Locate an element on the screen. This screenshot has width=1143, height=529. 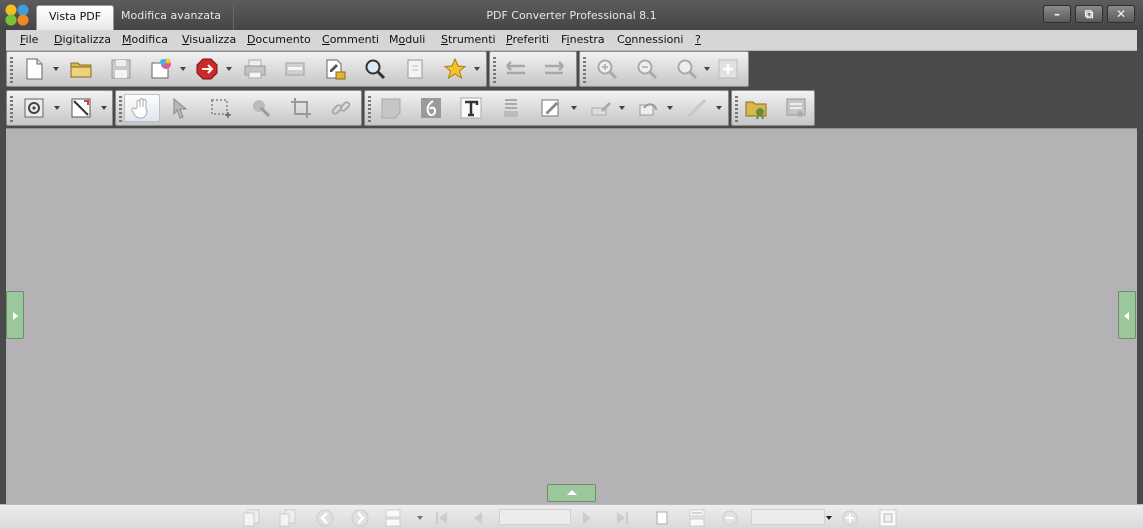
secure-icon is located at coordinates (335, 69).